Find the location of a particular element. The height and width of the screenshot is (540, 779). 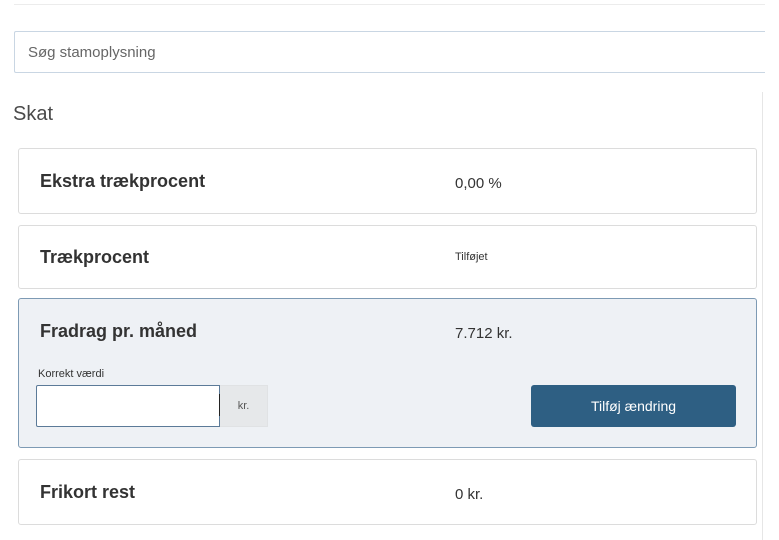

search-input is located at coordinates (390, 52).